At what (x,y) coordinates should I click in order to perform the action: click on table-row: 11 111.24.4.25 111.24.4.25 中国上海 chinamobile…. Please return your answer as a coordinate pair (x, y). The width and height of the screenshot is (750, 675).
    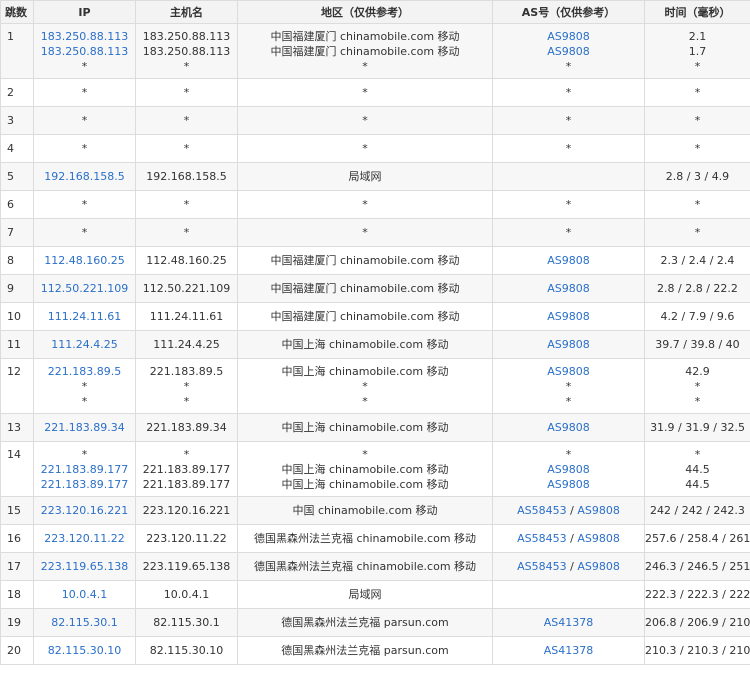
    Looking at the image, I should click on (375, 344).